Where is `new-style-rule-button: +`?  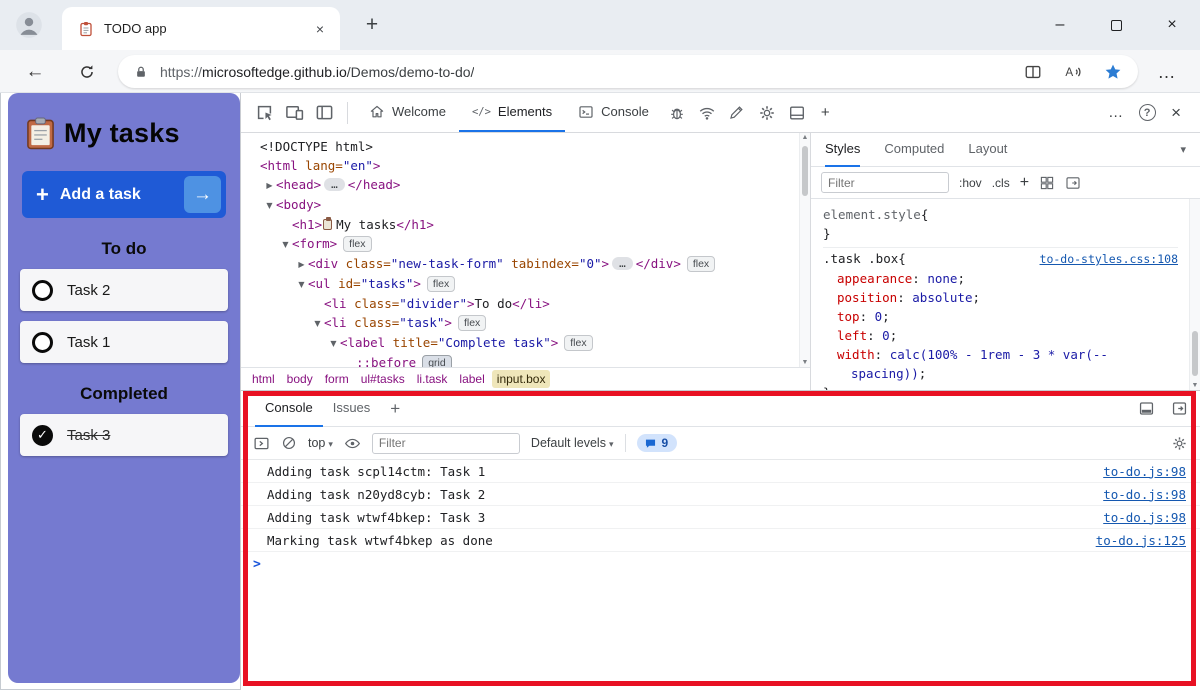 new-style-rule-button: + is located at coordinates (1024, 183).